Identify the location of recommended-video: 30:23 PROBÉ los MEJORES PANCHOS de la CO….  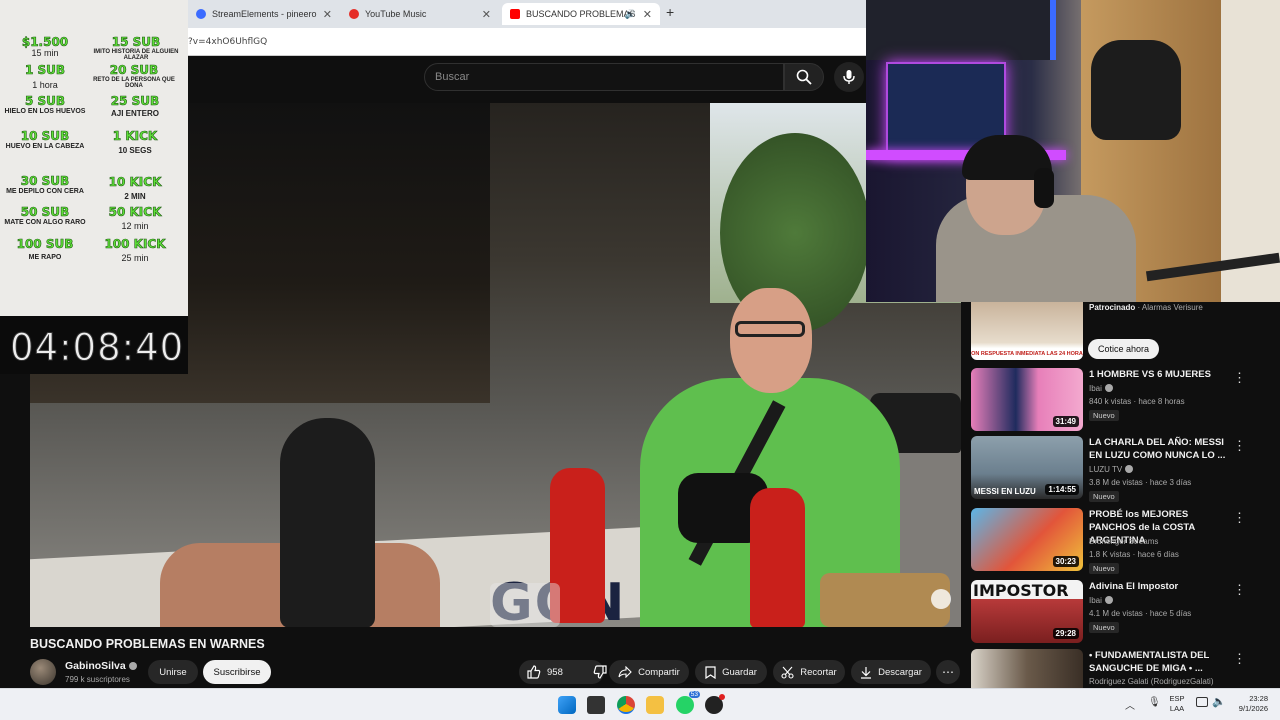
(1121, 541).